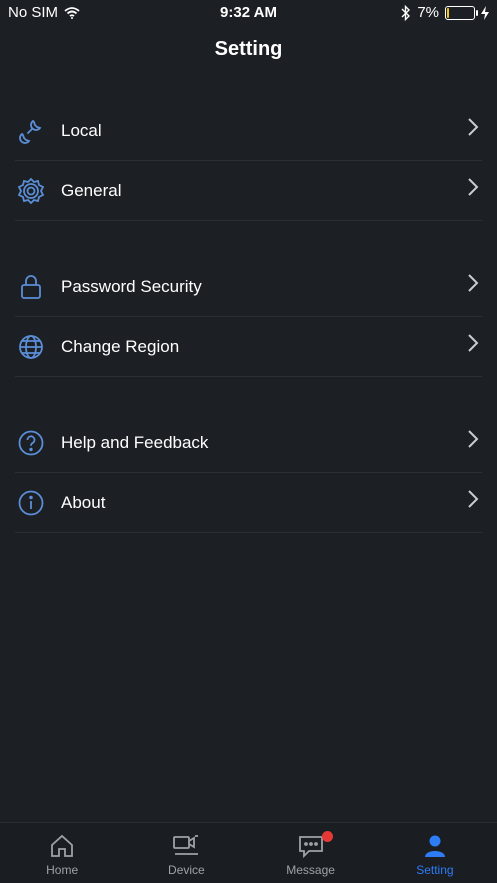 This screenshot has height=883, width=497. Describe the element at coordinates (310, 847) in the screenshot. I see `message-icon` at that location.